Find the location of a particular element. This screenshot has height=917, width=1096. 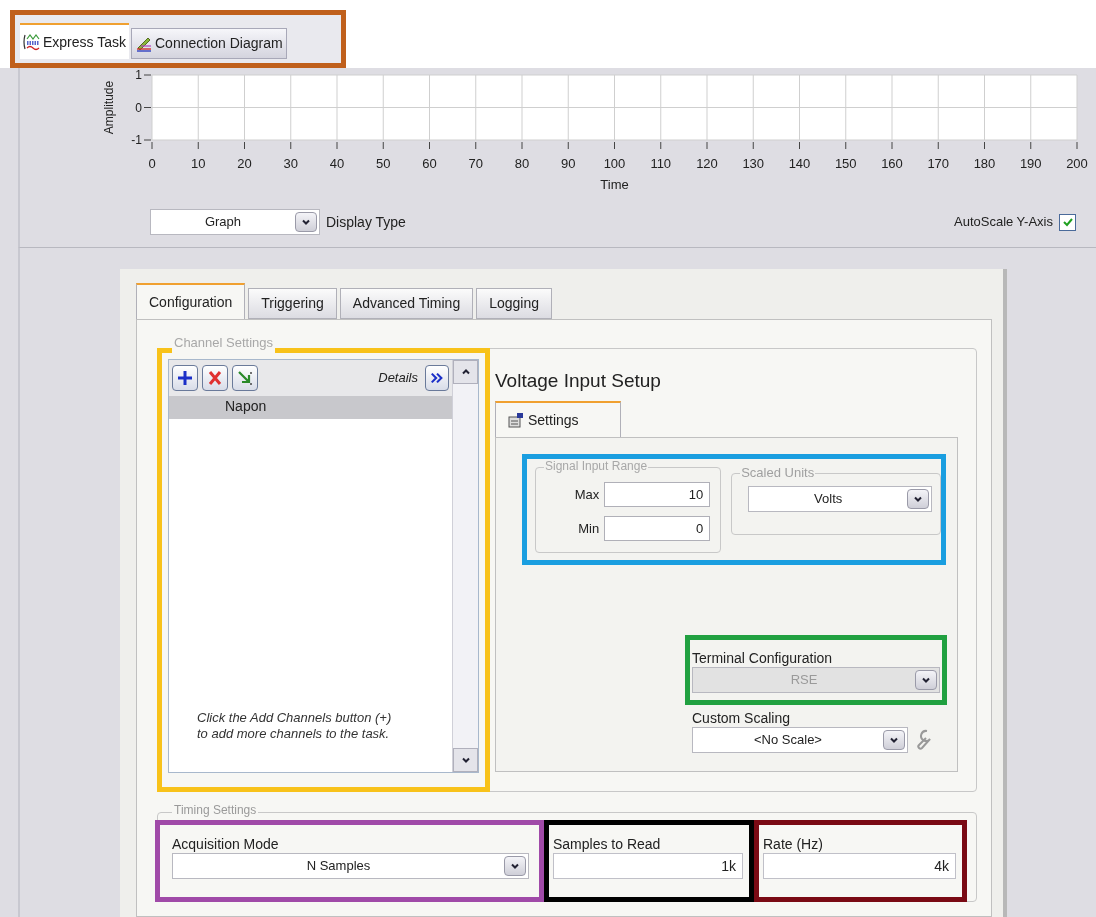

x-tick-label: 60 is located at coordinates (429, 163).